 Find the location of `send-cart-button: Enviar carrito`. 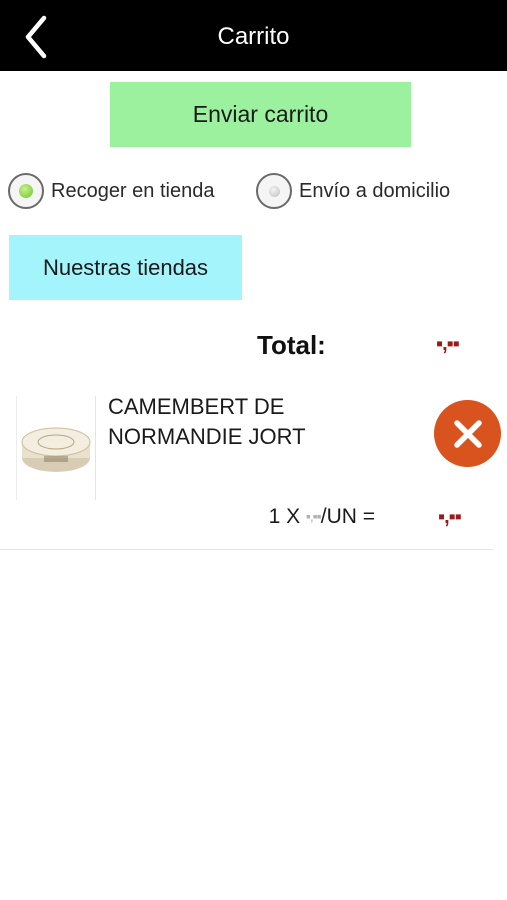

send-cart-button: Enviar carrito is located at coordinates (260, 114).